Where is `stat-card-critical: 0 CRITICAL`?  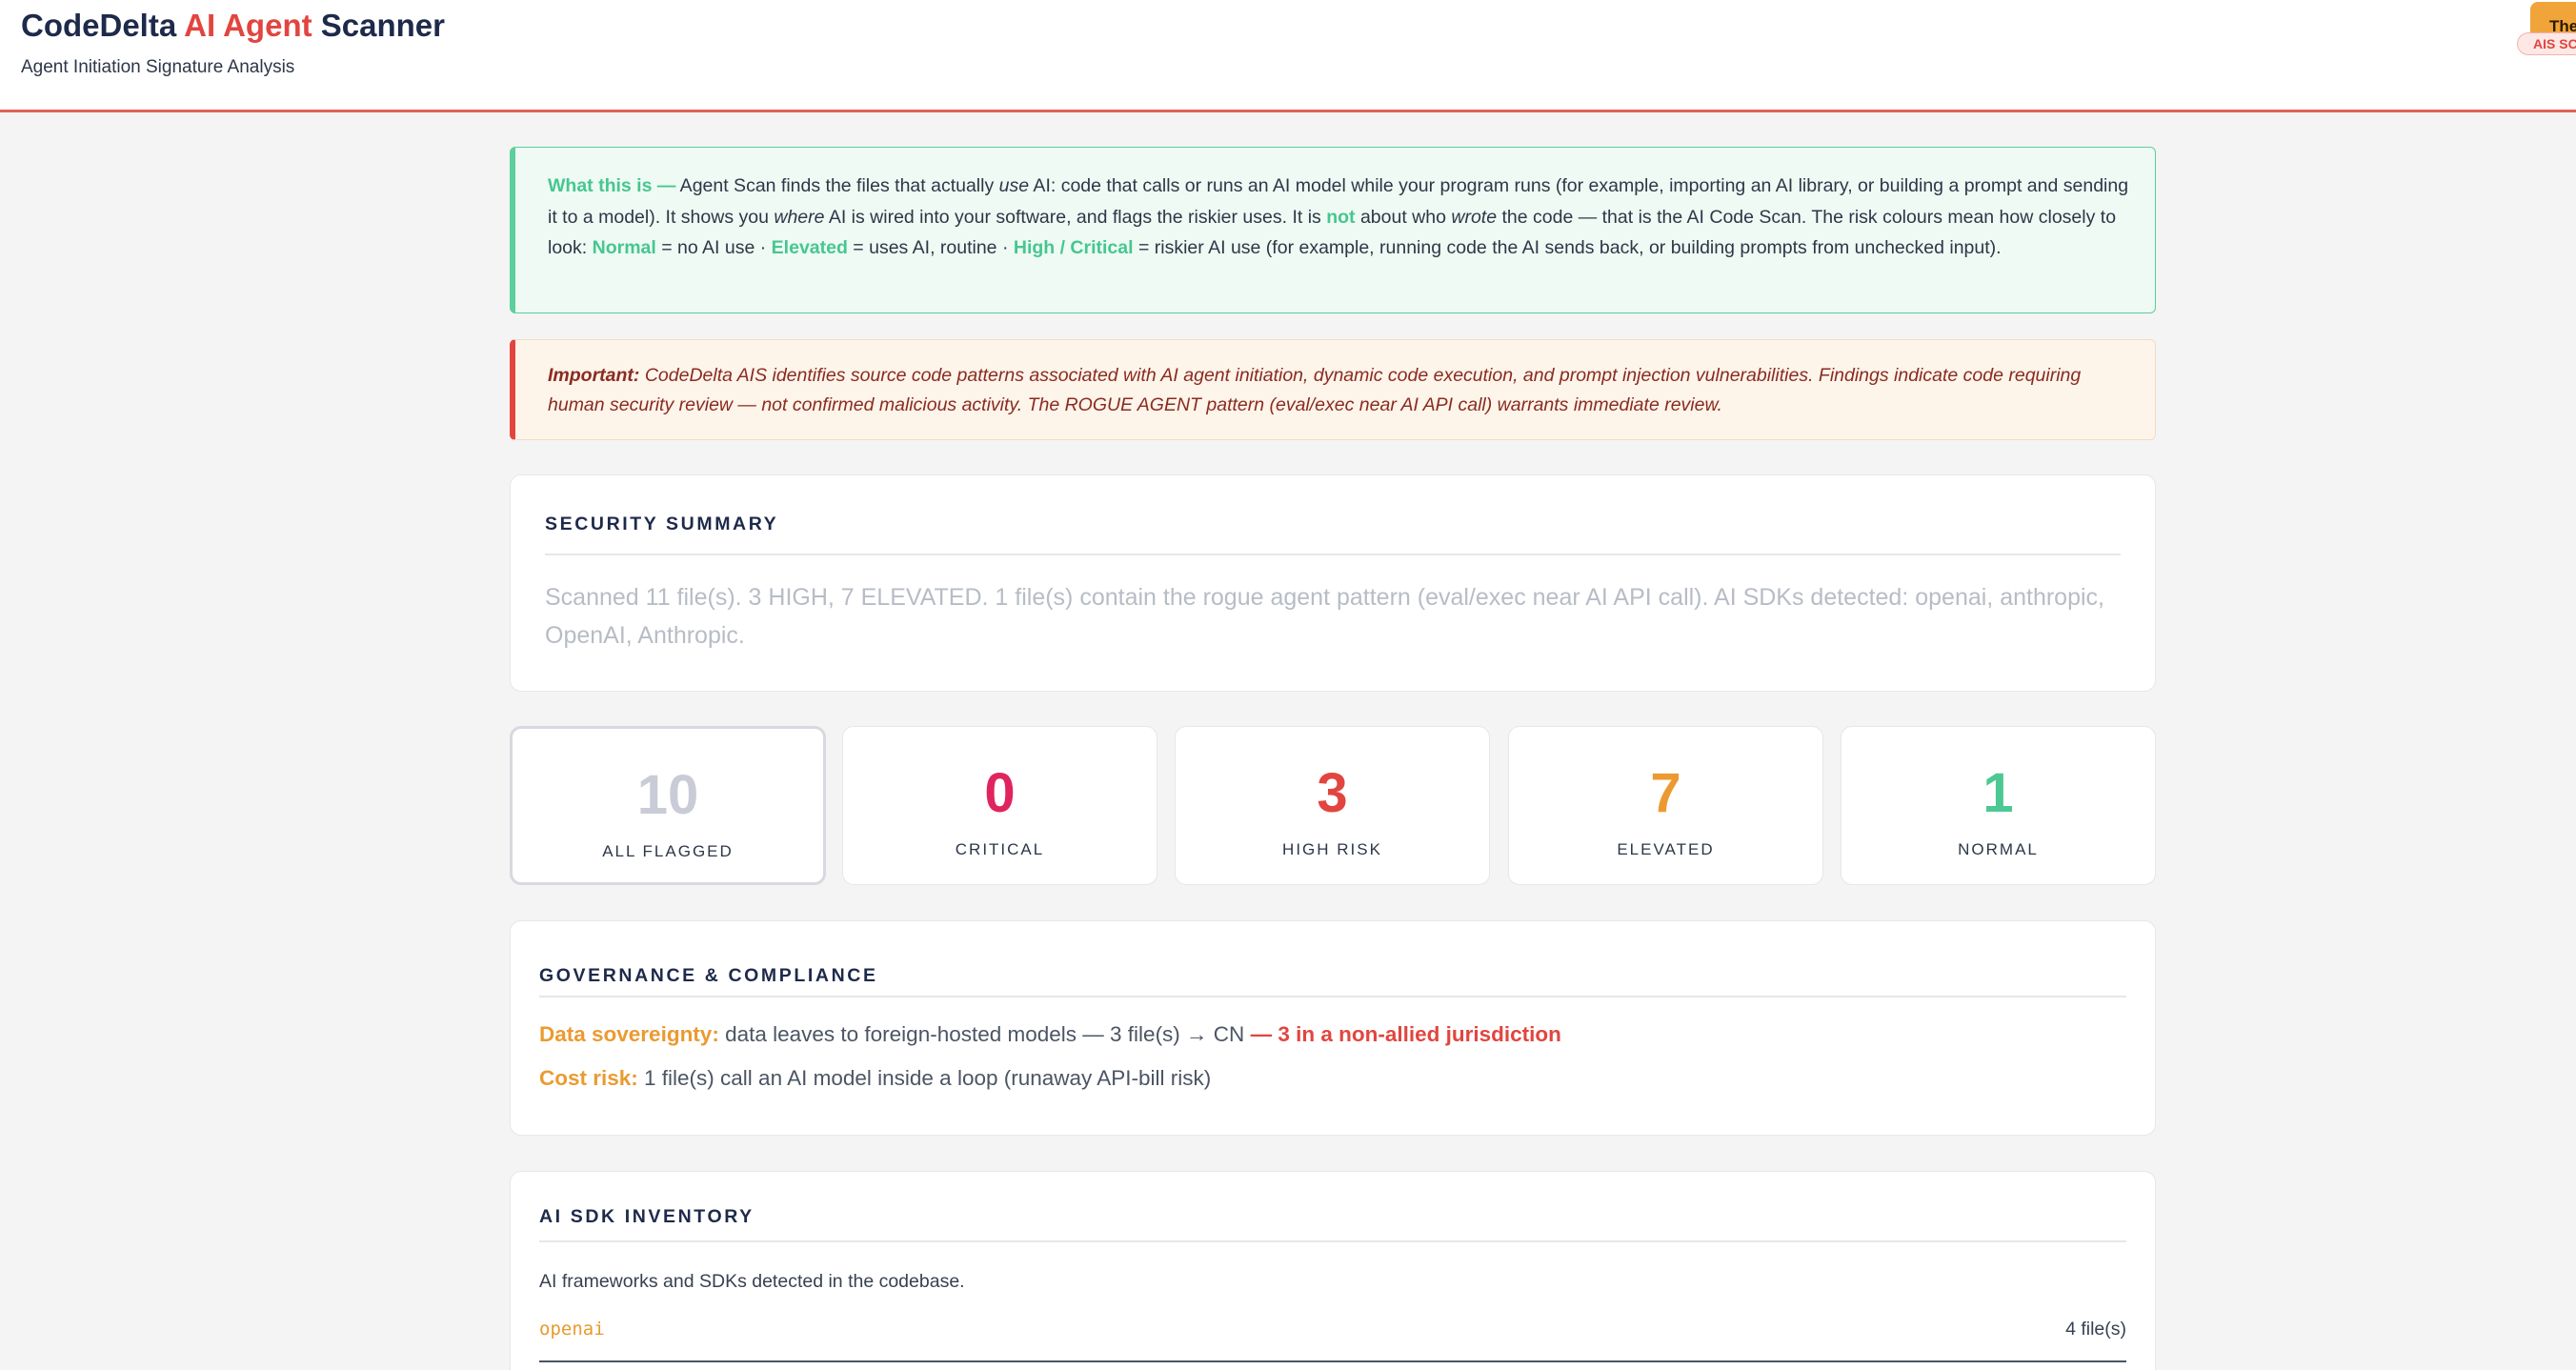 stat-card-critical: 0 CRITICAL is located at coordinates (1000, 805).